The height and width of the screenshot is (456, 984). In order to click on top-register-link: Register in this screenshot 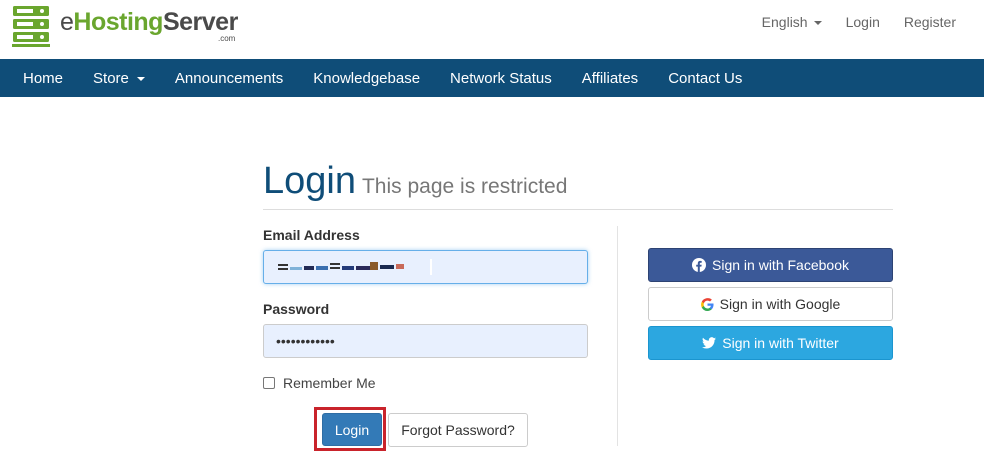, I will do `click(930, 22)`.